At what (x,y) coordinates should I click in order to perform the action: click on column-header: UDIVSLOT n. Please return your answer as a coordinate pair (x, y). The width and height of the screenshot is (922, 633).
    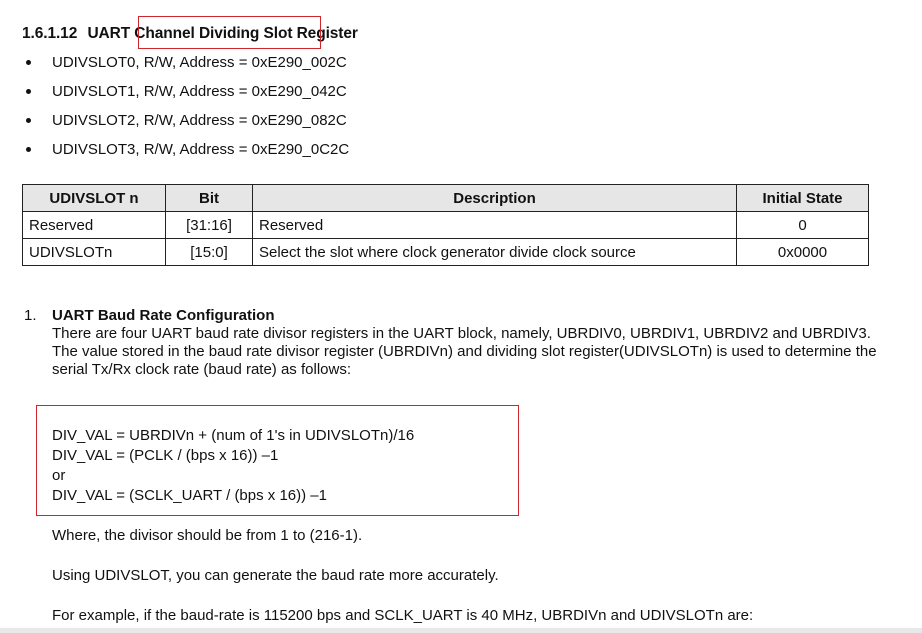
    Looking at the image, I should click on (94, 198).